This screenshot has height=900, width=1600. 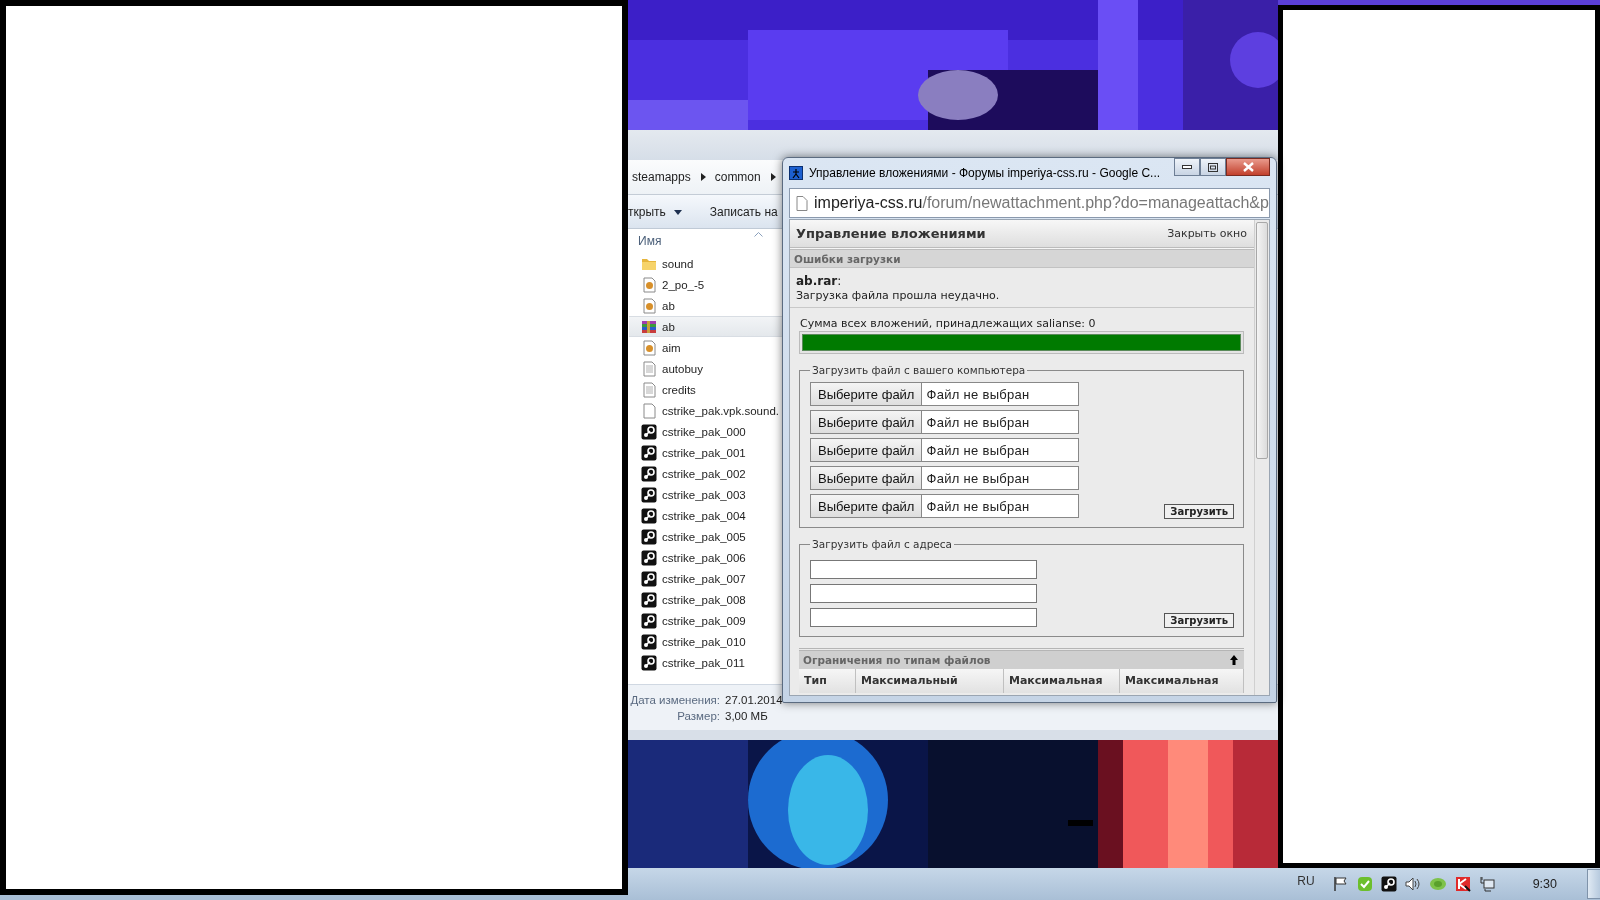 What do you see at coordinates (827, 681) in the screenshot?
I see `column-header: Тип` at bounding box center [827, 681].